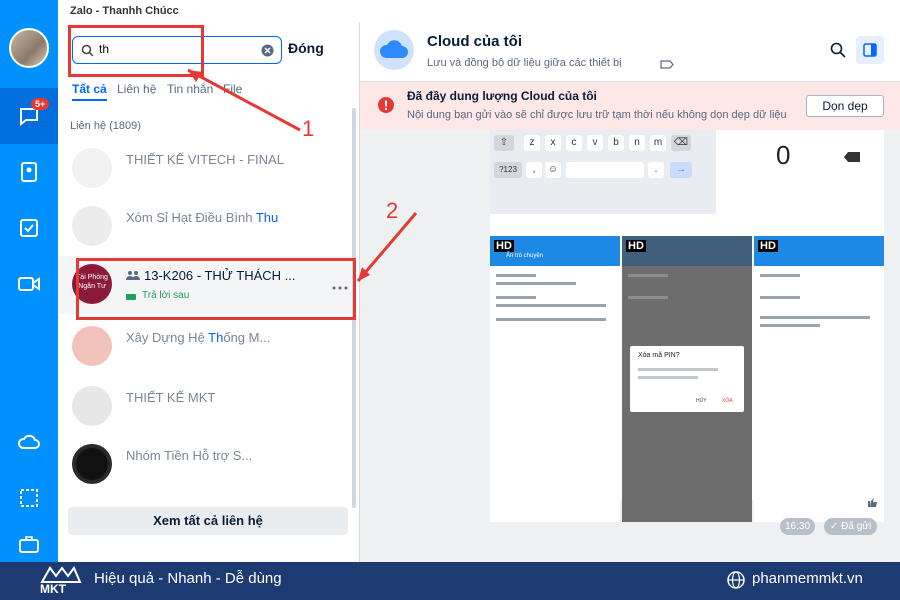 This screenshot has height=600, width=900. Describe the element at coordinates (553, 170) in the screenshot. I see `emoji-key: ☺` at that location.